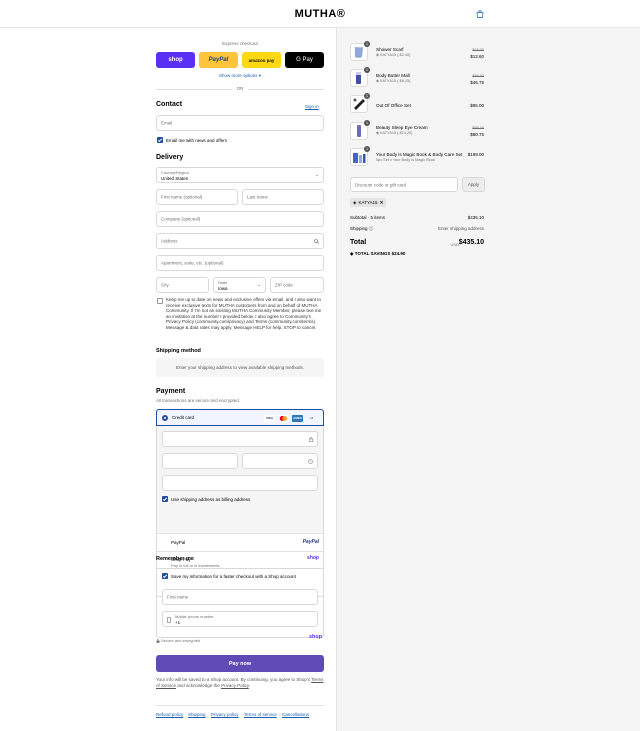 The width and height of the screenshot is (640, 731). I want to click on product-name: Out Of Office Set, so click(393, 105).